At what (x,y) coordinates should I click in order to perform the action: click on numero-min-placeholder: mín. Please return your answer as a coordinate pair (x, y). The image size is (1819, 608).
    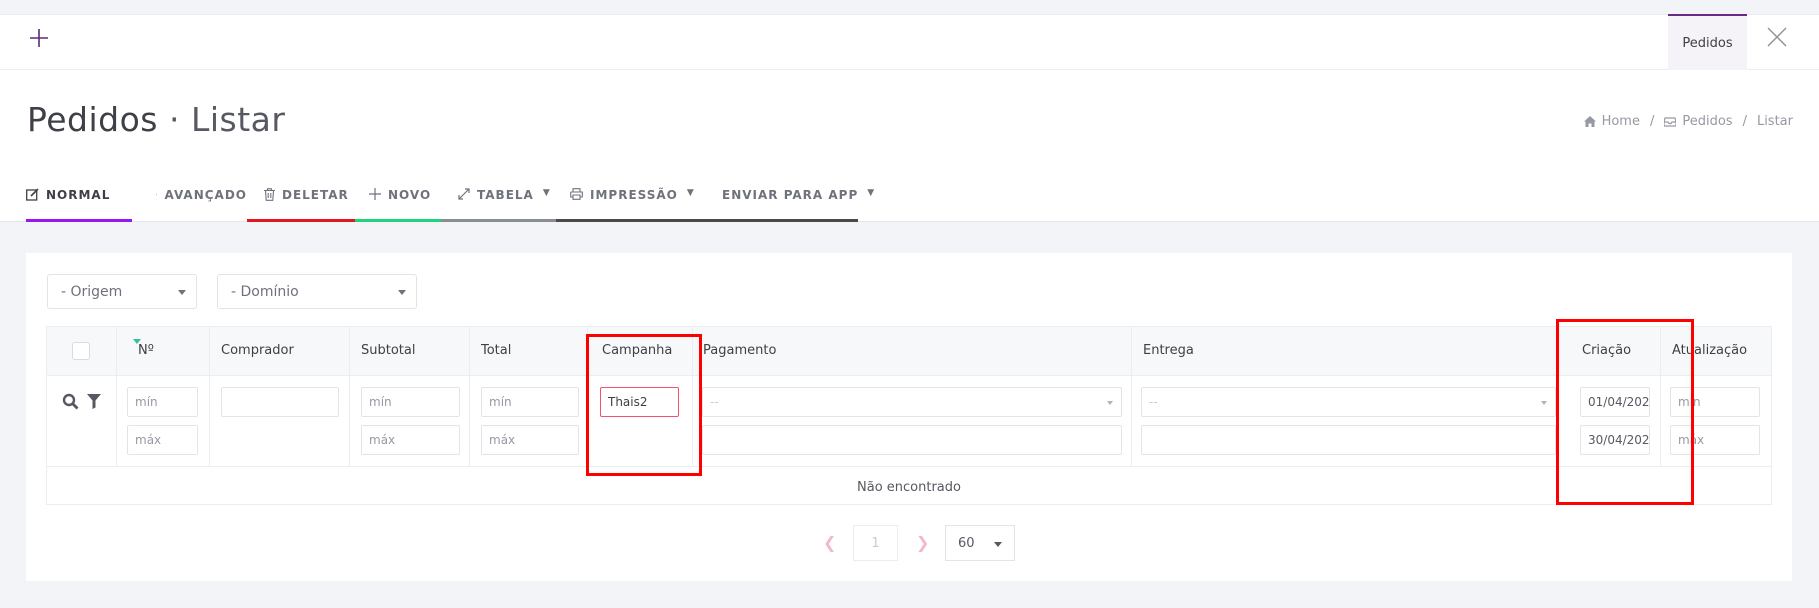
    Looking at the image, I should click on (146, 402).